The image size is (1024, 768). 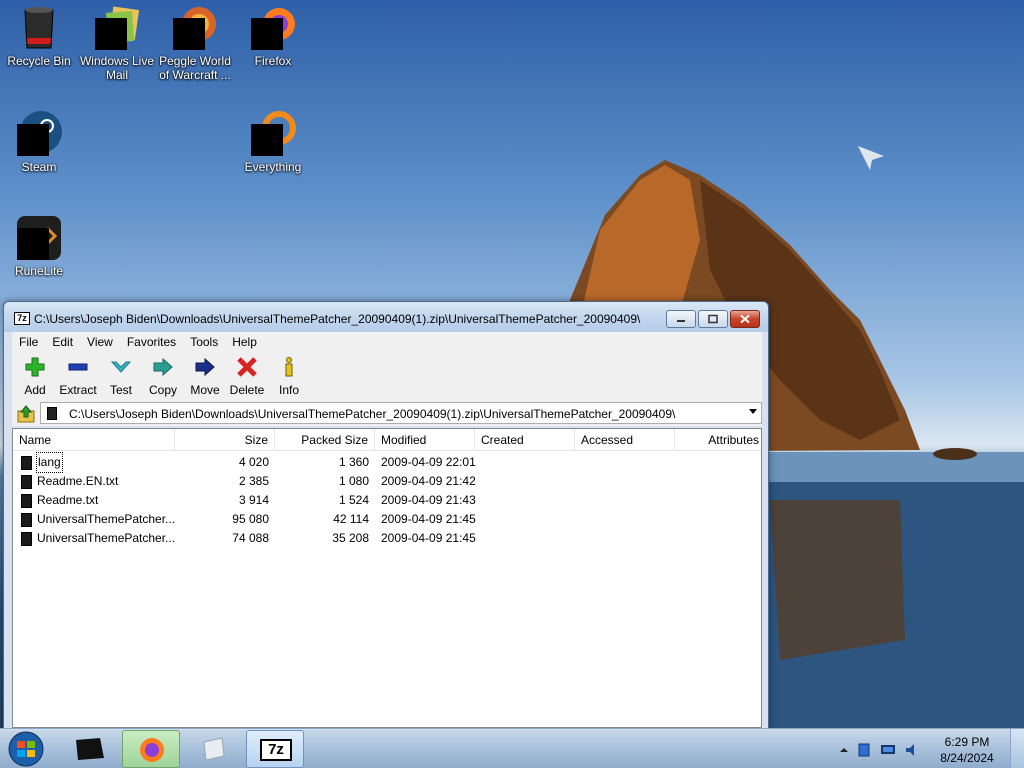 What do you see at coordinates (35, 367) in the screenshot?
I see `plus-icon` at bounding box center [35, 367].